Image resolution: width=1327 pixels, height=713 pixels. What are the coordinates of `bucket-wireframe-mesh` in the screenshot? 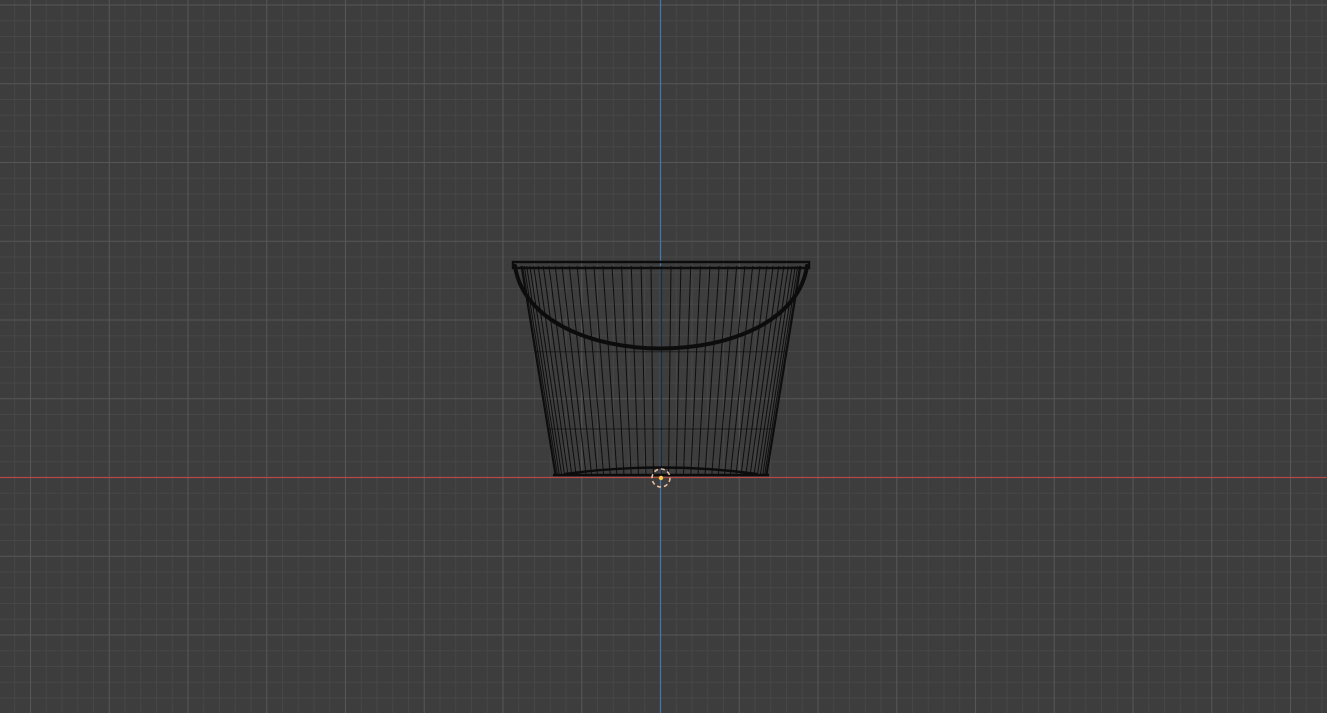 It's located at (661, 368).